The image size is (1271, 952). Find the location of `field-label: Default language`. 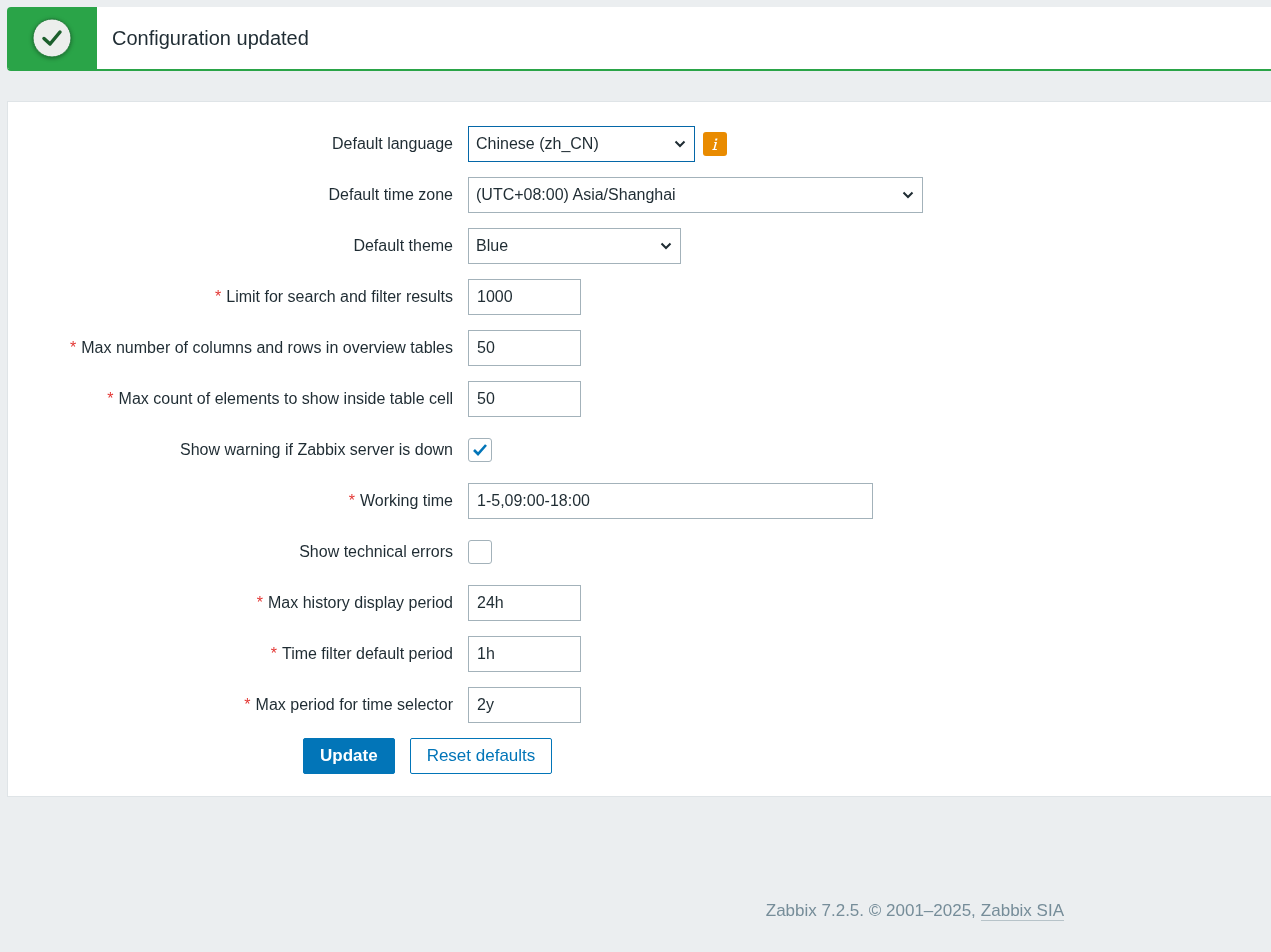

field-label: Default language is located at coordinates (392, 143).